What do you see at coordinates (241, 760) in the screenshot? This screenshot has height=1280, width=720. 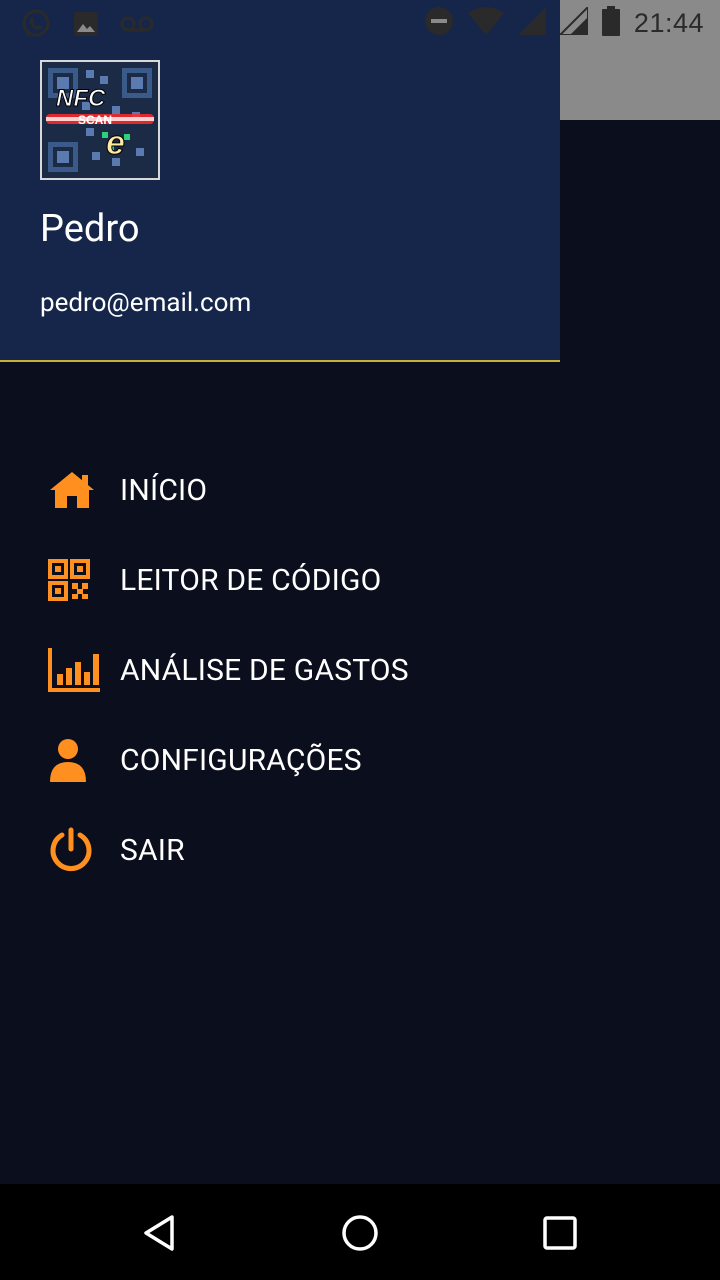 I see `menu-label: CONFIGURAÇÕES` at bounding box center [241, 760].